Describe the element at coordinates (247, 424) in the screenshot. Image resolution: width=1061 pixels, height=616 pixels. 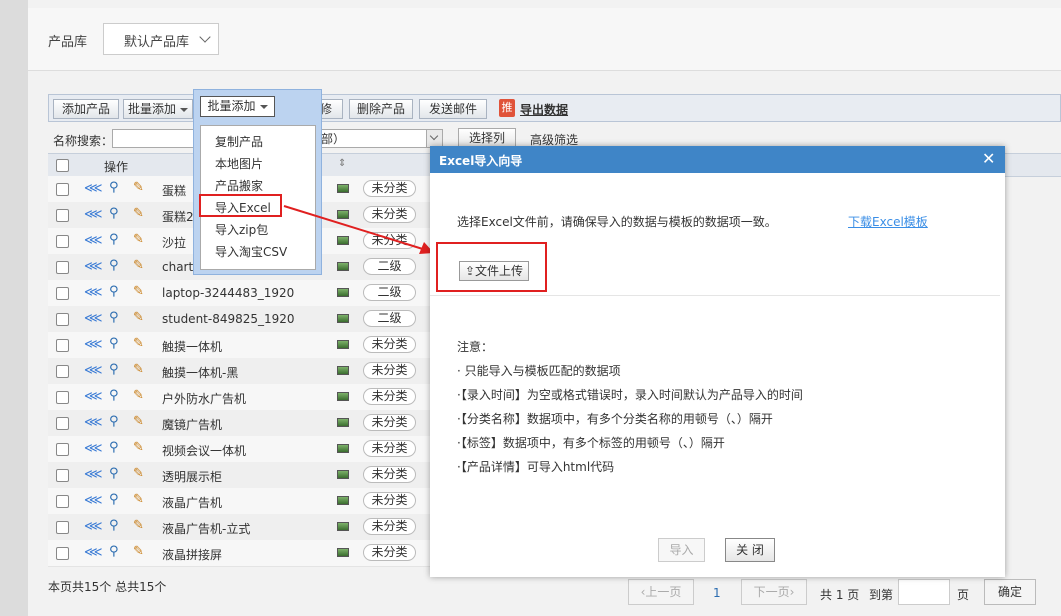
I see `product-name: 魔镜广告机` at that location.